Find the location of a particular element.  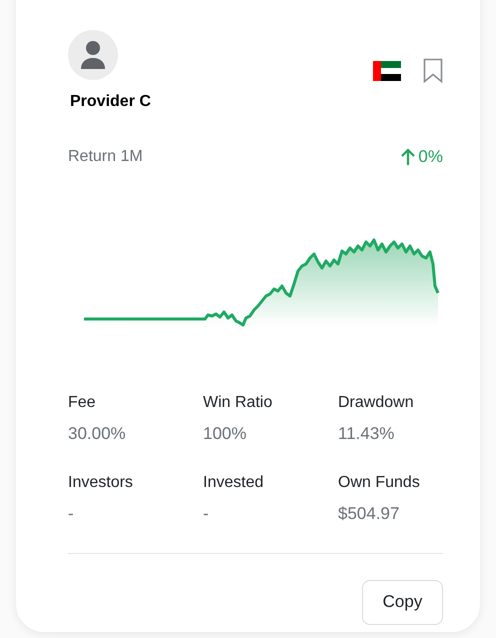

stat-label: Win Ratio is located at coordinates (238, 402).